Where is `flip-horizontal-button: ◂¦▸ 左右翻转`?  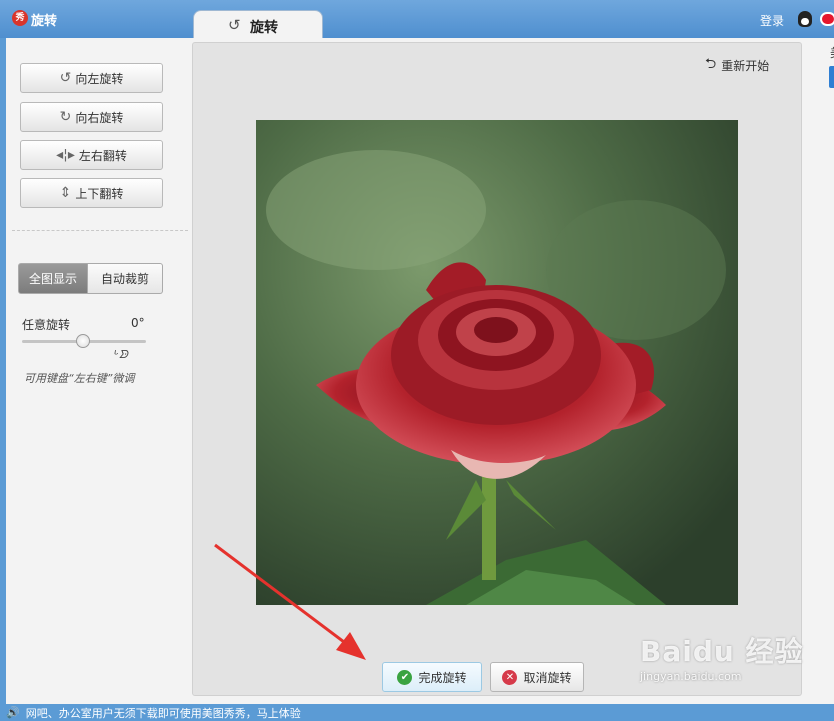 flip-horizontal-button: ◂¦▸ 左右翻转 is located at coordinates (91, 155).